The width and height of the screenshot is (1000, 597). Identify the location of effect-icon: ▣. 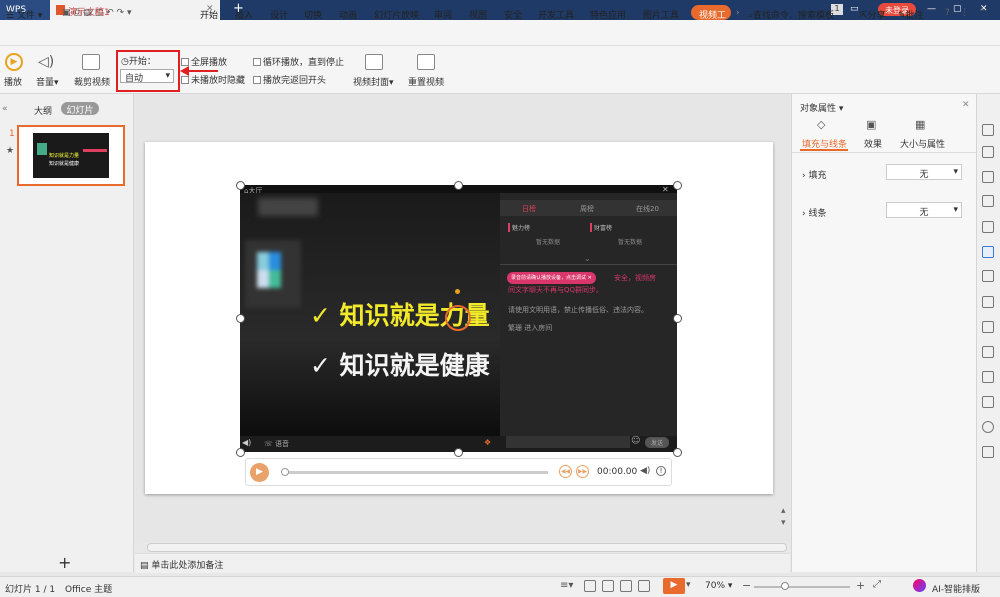
(871, 124).